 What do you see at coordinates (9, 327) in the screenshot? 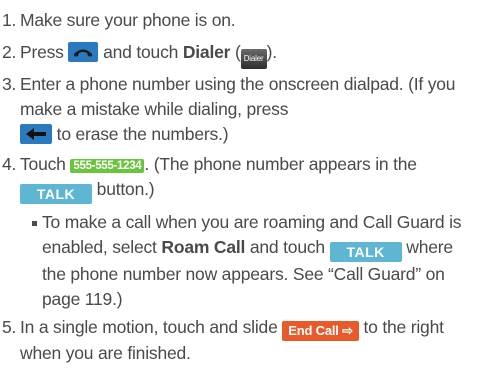
I see `step-number: 5.` at bounding box center [9, 327].